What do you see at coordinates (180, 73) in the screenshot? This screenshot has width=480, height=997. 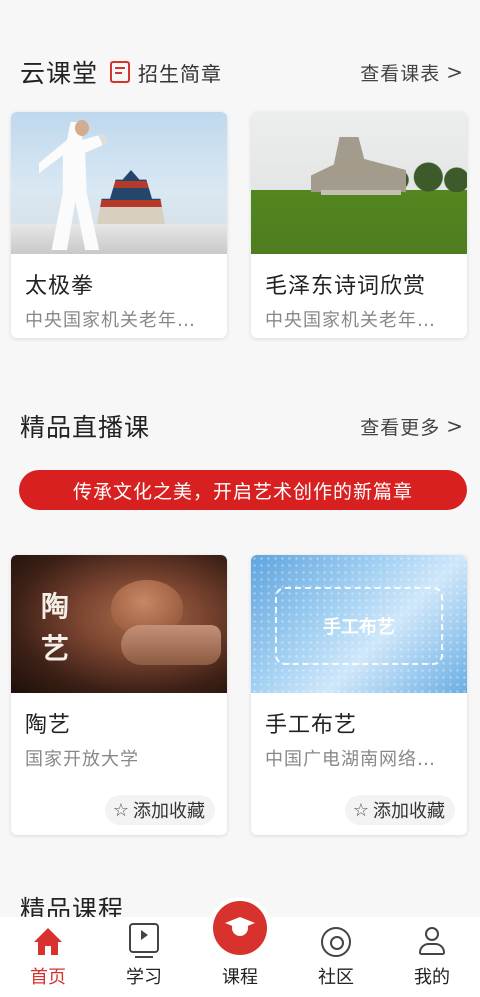 I see `admission-guide-label: 招生简章` at bounding box center [180, 73].